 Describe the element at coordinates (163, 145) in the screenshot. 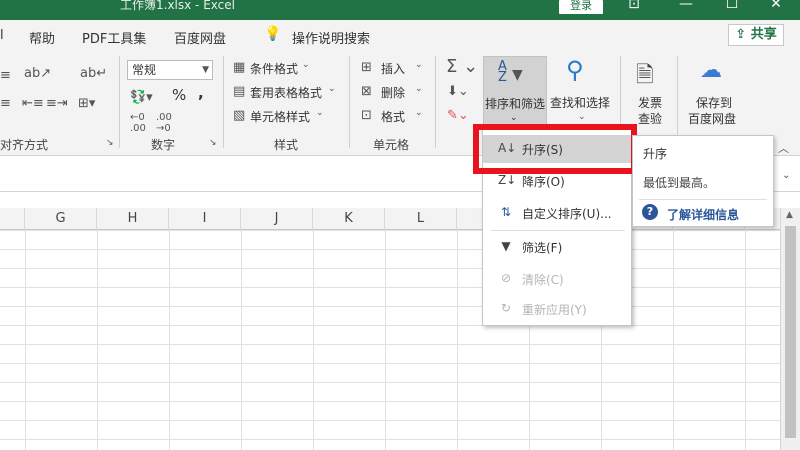

I see `group-label-number: 数字` at that location.